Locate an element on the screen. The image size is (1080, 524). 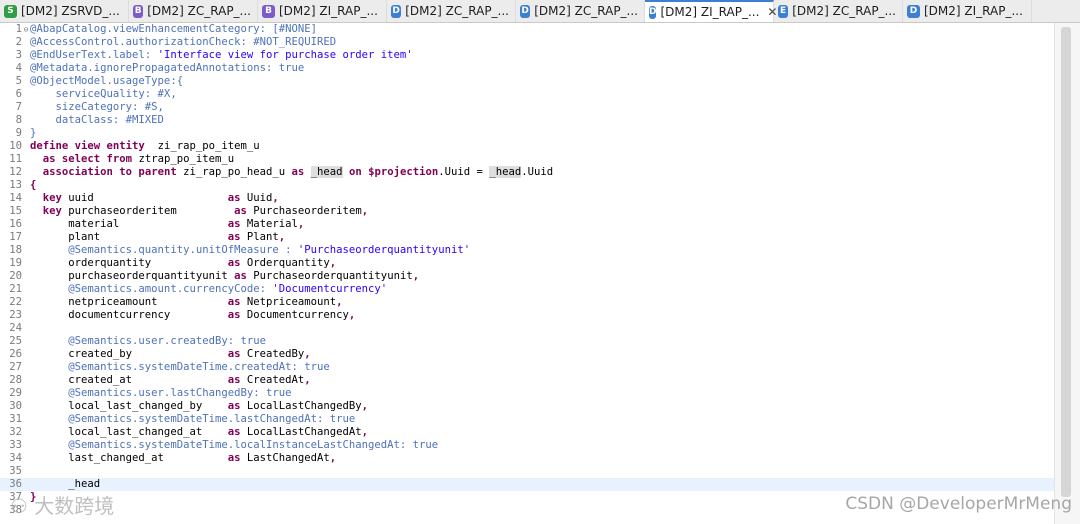
line-number: 27 is located at coordinates (15, 367).